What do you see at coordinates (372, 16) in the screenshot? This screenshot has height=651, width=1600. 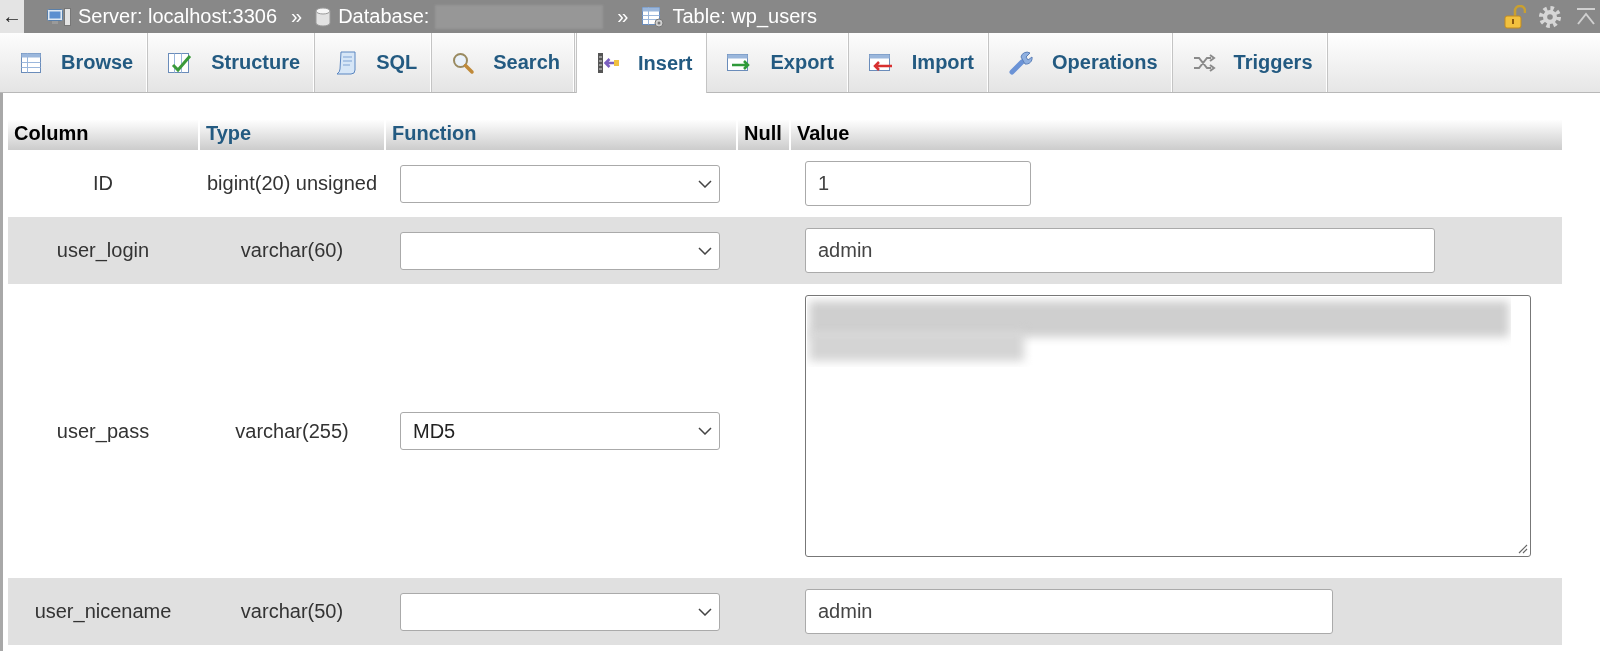 I see `breadcrumb-link: Database:` at bounding box center [372, 16].